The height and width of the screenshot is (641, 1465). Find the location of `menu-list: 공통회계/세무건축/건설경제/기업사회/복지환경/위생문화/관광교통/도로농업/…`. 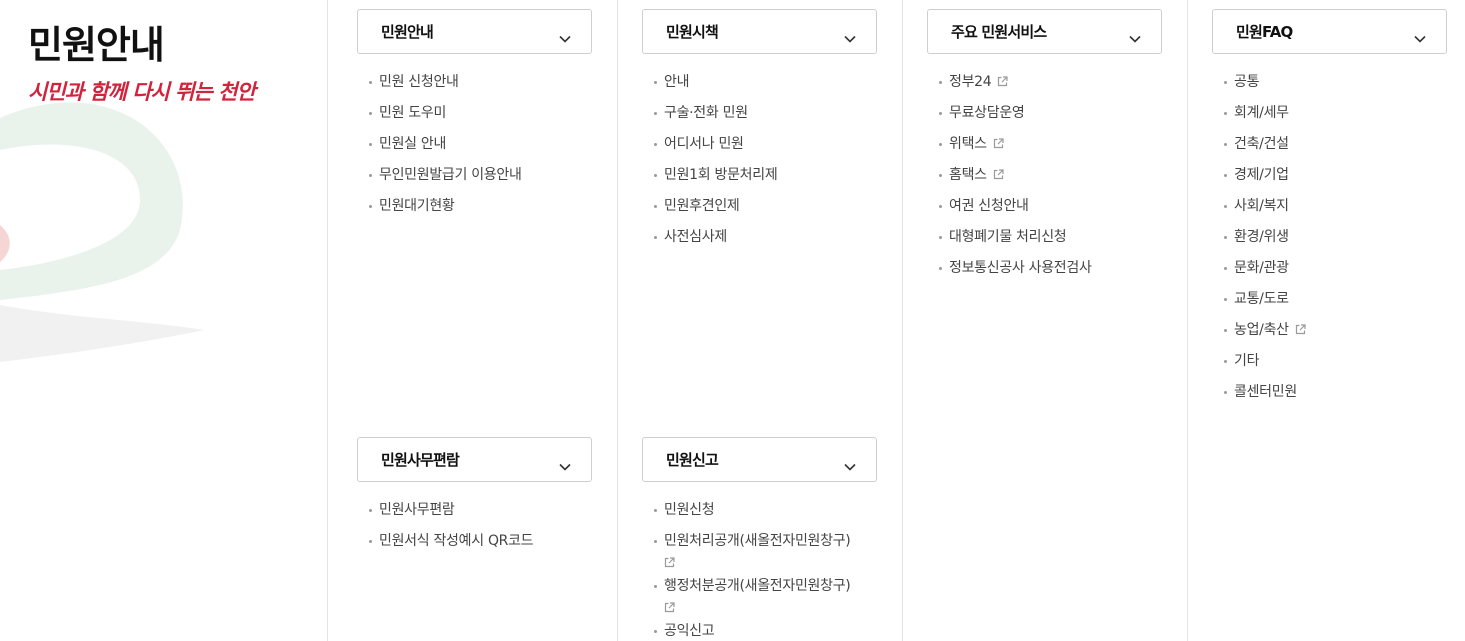

menu-list: 공통회계/세무건축/건설경제/기업사회/복지환경/위생문화/관광교통/도로농업/… is located at coordinates (1329, 237).